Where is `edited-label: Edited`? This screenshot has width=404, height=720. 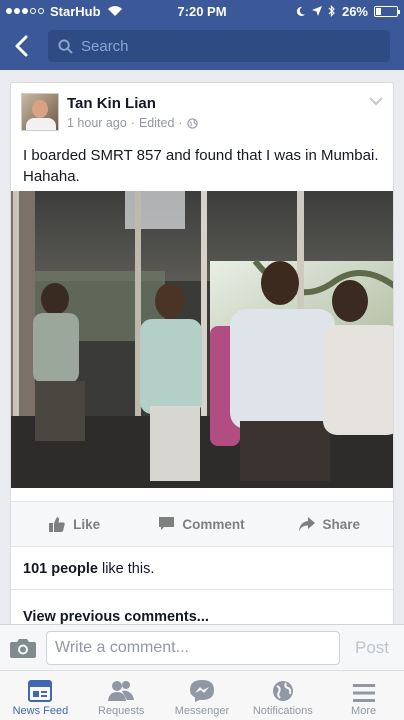 edited-label: Edited is located at coordinates (156, 123).